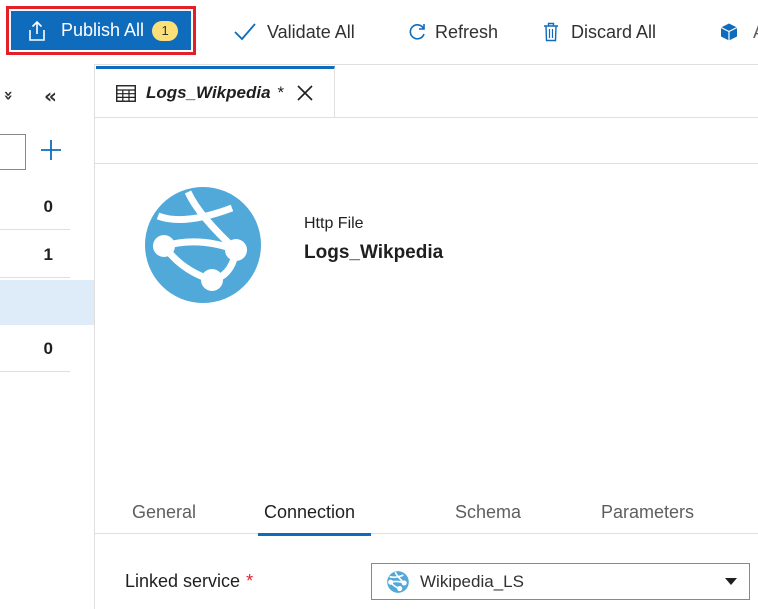 The width and height of the screenshot is (758, 609). Describe the element at coordinates (35, 255) in the screenshot. I see `resource-row: 1` at that location.